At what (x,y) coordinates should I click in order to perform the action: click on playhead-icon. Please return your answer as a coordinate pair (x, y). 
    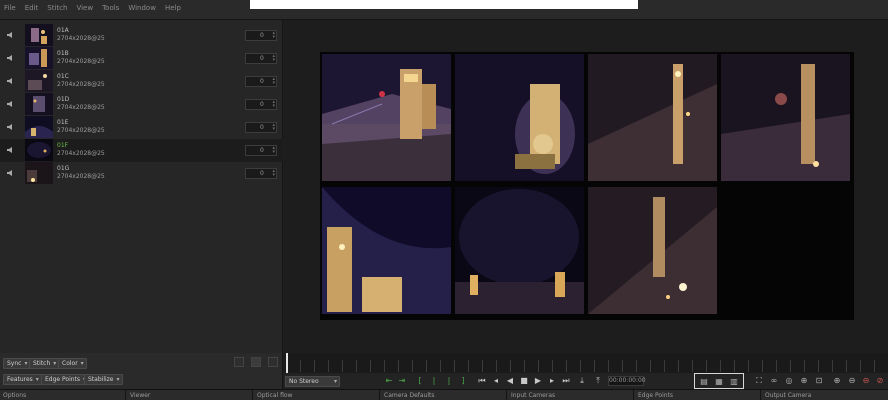
    Looking at the image, I should click on (287, 363).